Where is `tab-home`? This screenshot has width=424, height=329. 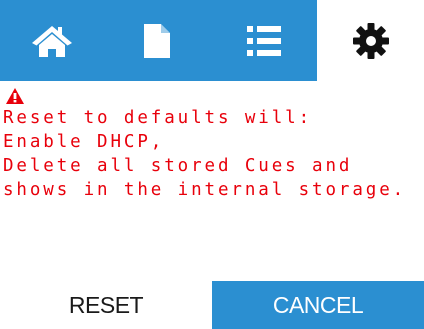
tab-home is located at coordinates (52, 40).